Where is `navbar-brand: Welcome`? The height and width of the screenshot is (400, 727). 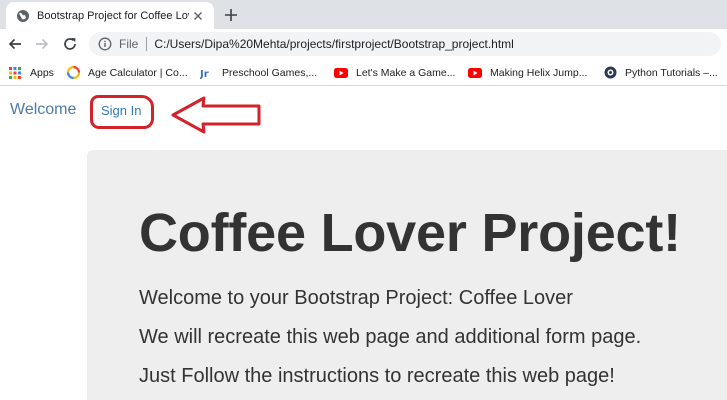 navbar-brand: Welcome is located at coordinates (43, 110).